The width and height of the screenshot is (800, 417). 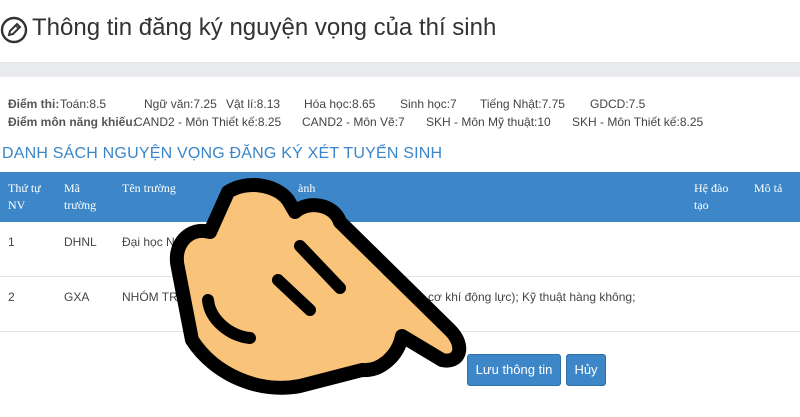 I want to click on col-header-description: Mô tả, so click(x=773, y=197).